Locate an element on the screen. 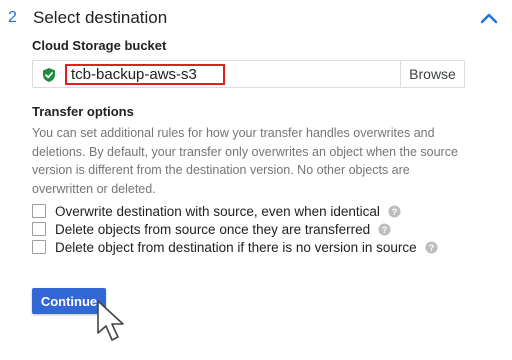 This screenshot has height=360, width=512. transfer-options-label: Transfer options is located at coordinates (83, 111).